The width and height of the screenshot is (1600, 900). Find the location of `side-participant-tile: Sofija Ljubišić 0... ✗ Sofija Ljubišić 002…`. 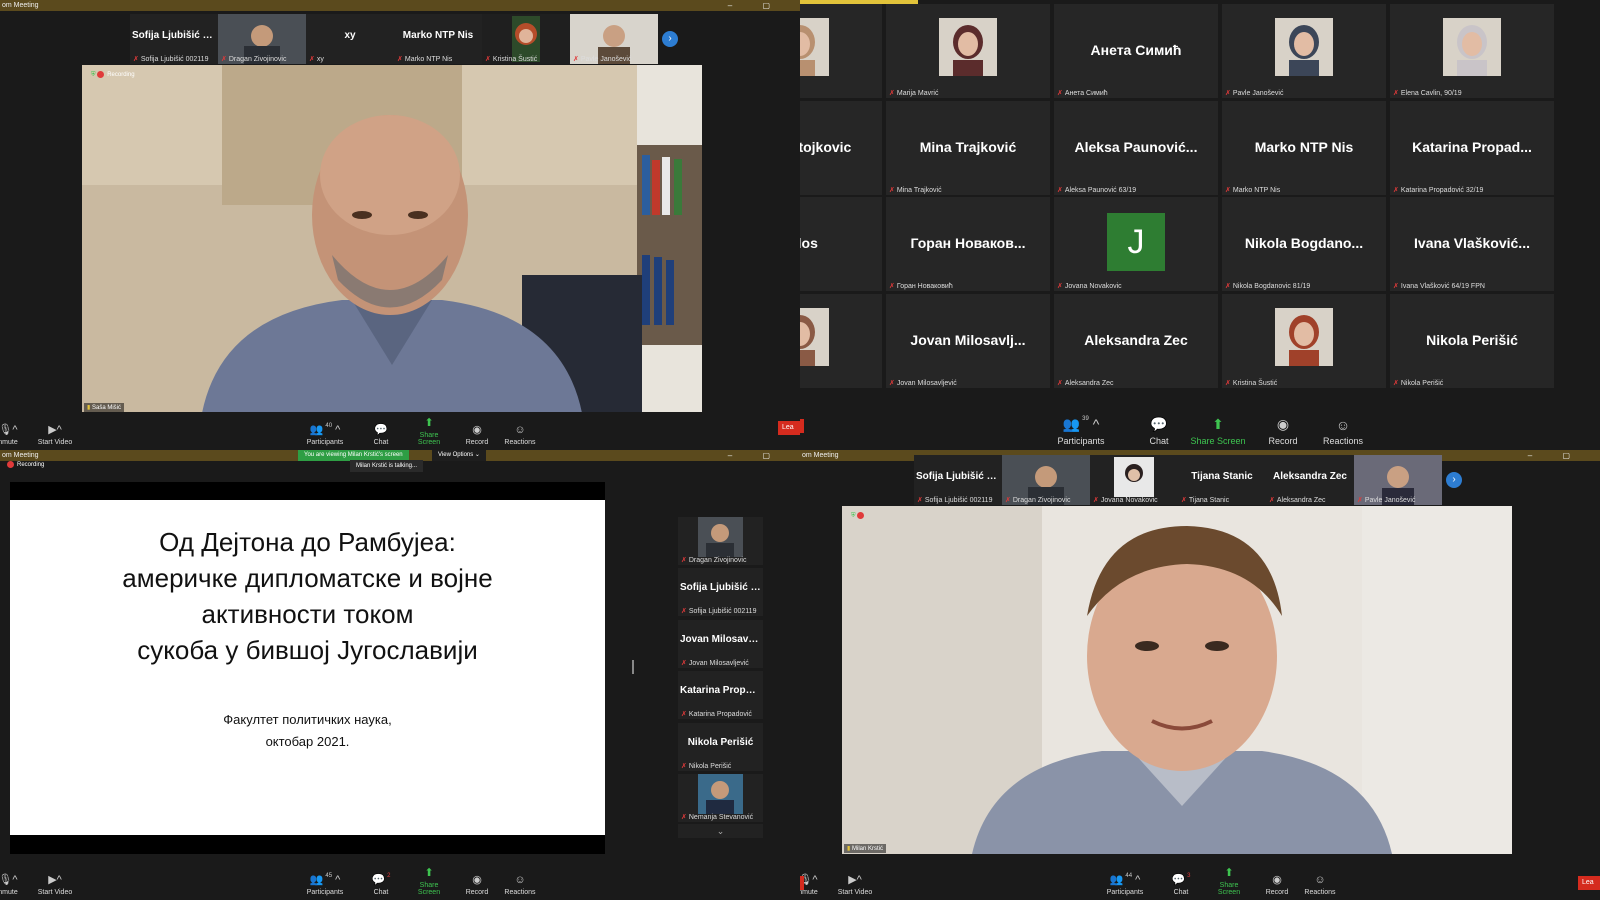

side-participant-tile: Sofija Ljubišić 0... ✗ Sofija Ljubišić 002… is located at coordinates (720, 592).